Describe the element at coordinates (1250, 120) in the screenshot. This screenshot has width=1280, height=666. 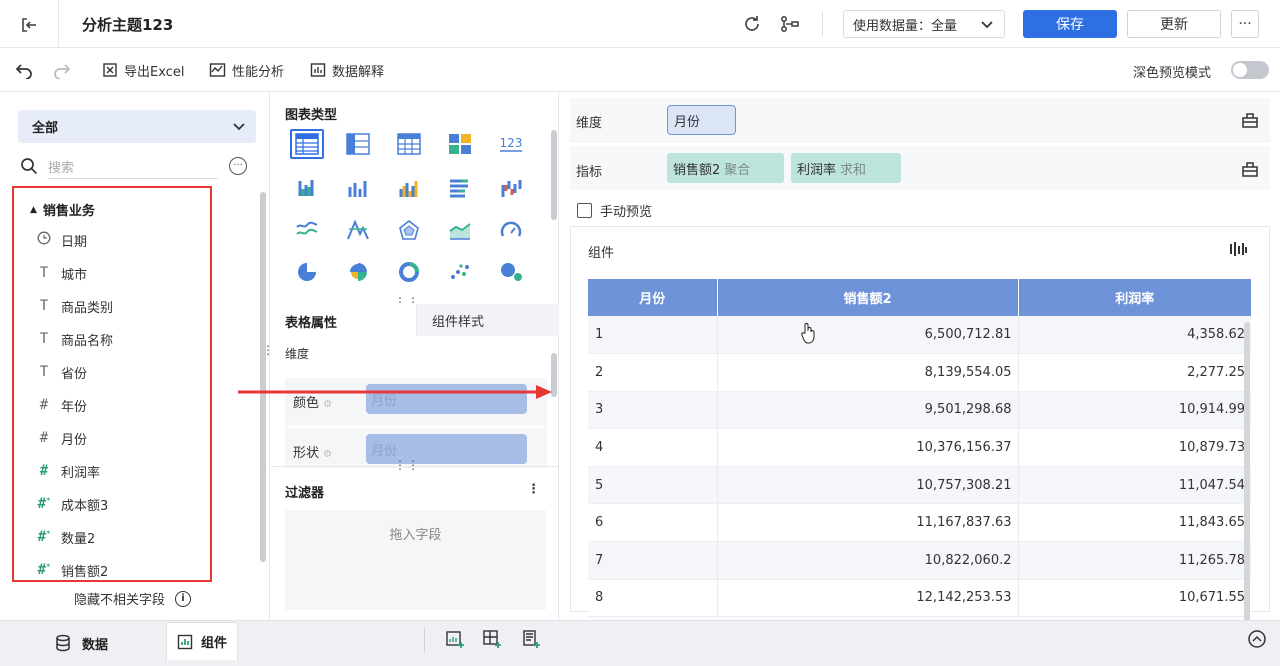
I see `dimension-settings-icon` at that location.